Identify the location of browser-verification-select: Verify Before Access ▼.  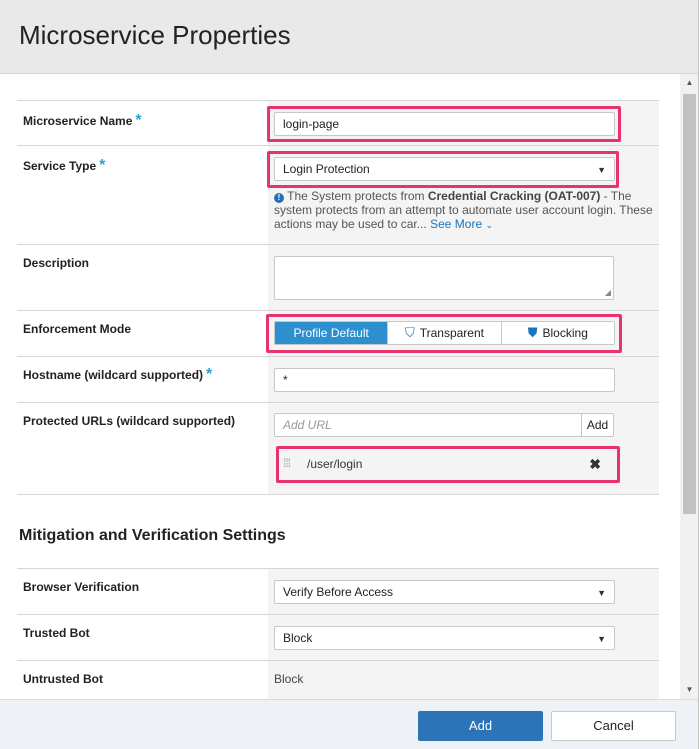
(444, 592).